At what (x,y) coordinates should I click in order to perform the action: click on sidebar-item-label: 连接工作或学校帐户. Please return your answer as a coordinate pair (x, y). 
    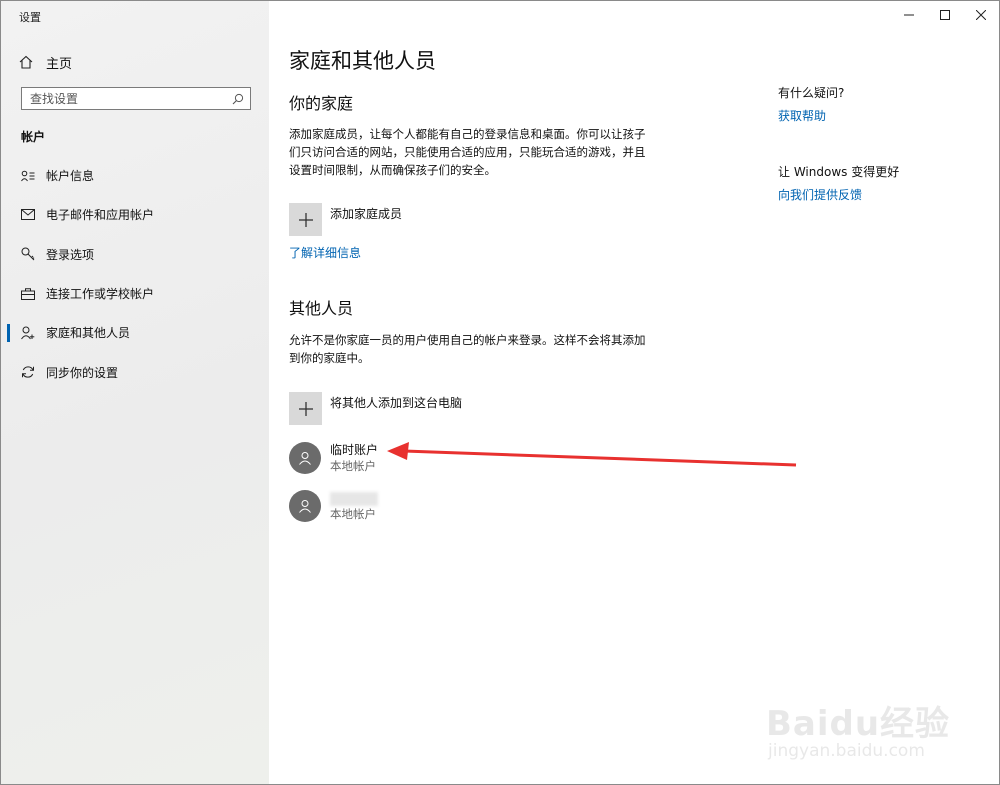
    Looking at the image, I should click on (100, 294).